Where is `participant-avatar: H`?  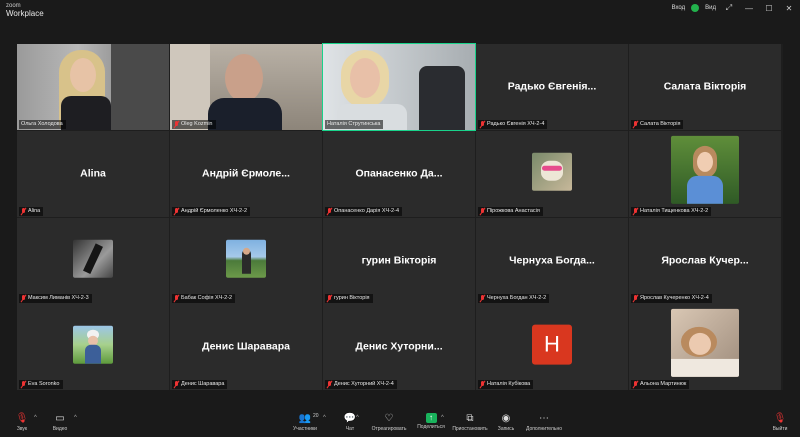 participant-avatar: H is located at coordinates (552, 344).